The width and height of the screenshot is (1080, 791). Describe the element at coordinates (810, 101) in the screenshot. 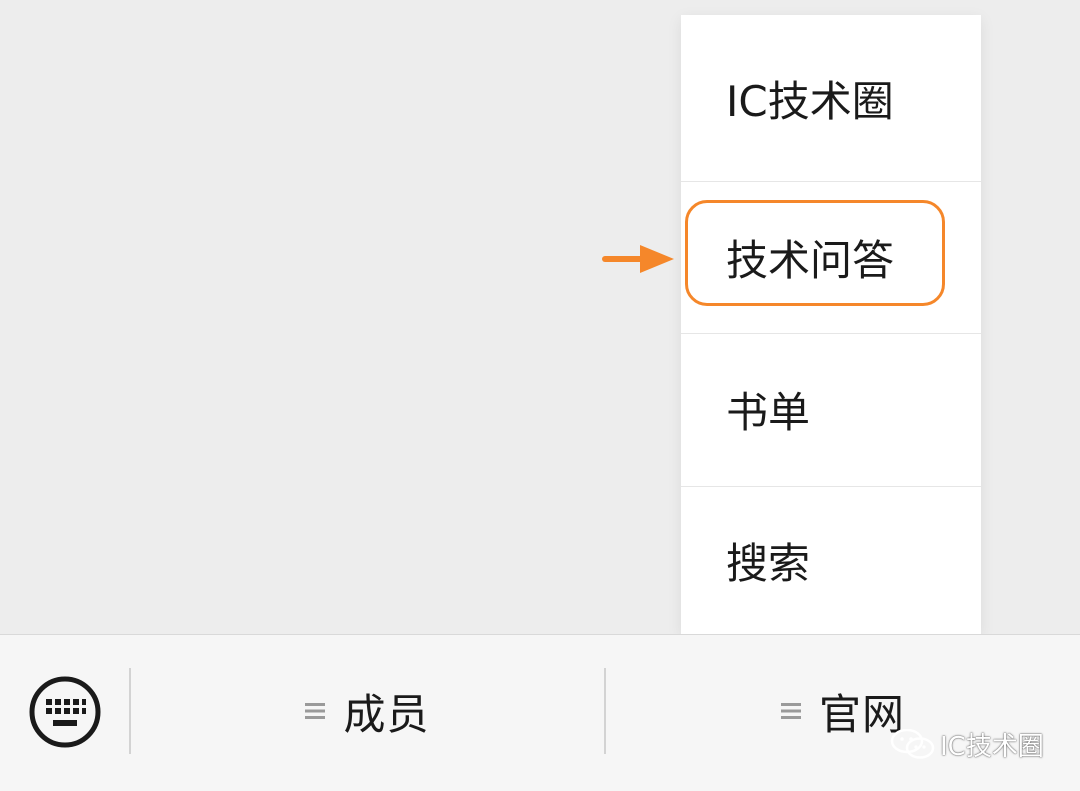

I see `menu-item-label: IC技术圈` at that location.